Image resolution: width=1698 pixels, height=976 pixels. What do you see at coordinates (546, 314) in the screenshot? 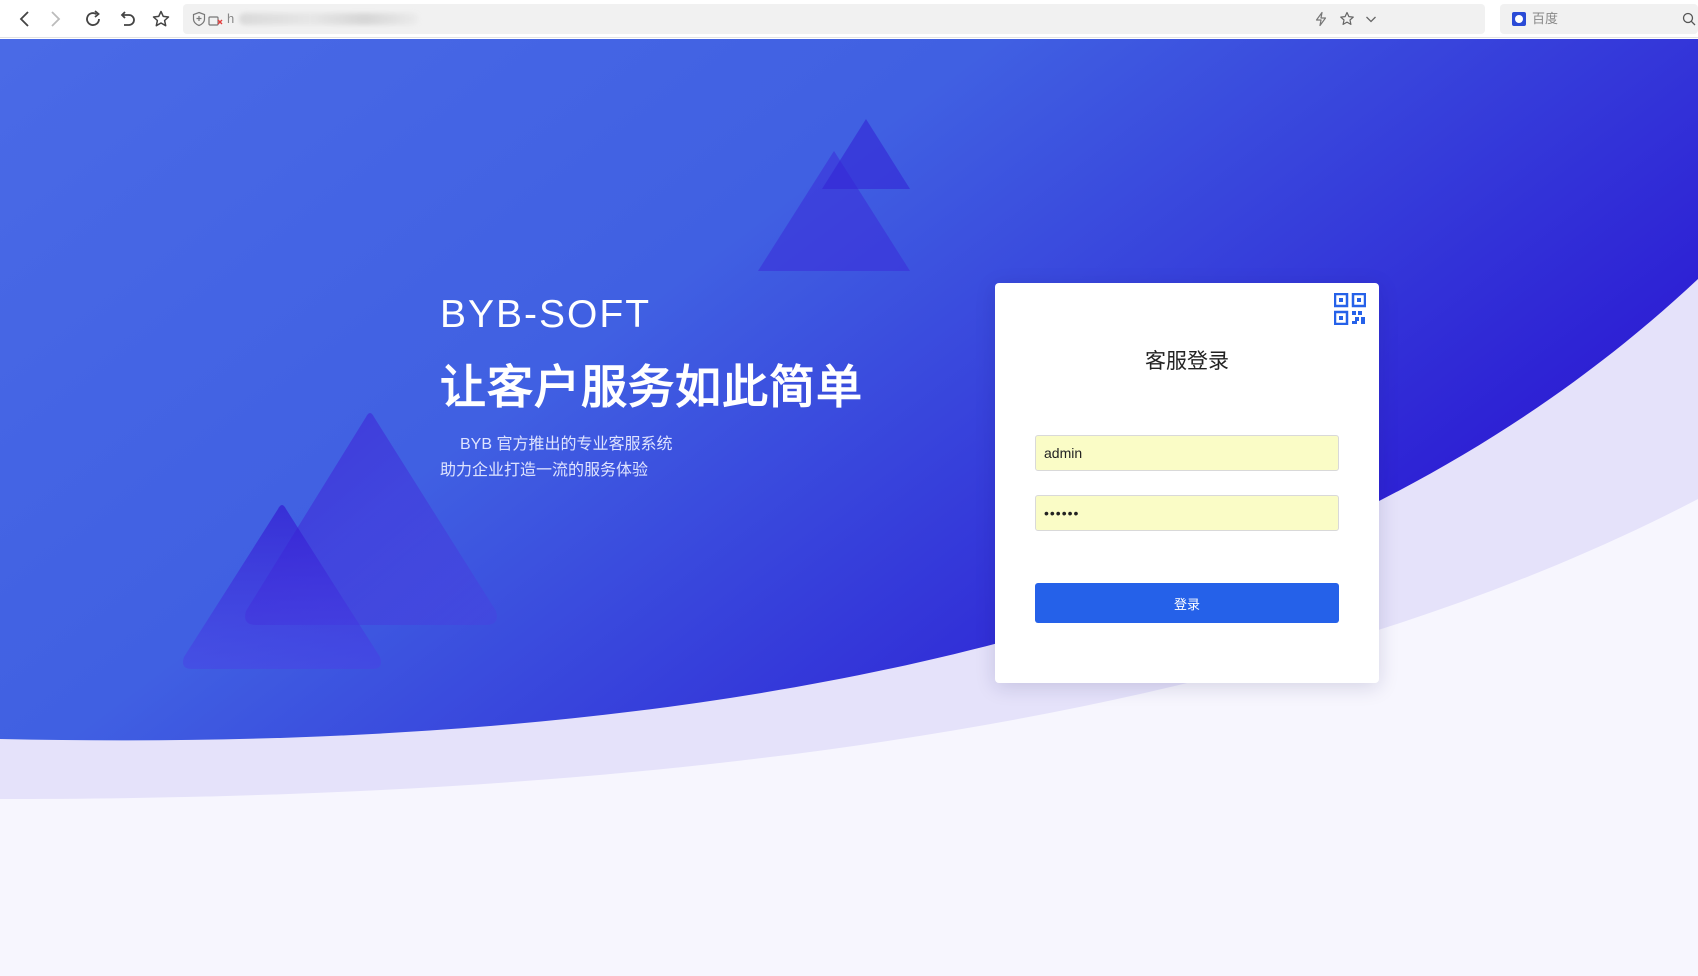
I see `brand-name: BYB-SOFT` at bounding box center [546, 314].